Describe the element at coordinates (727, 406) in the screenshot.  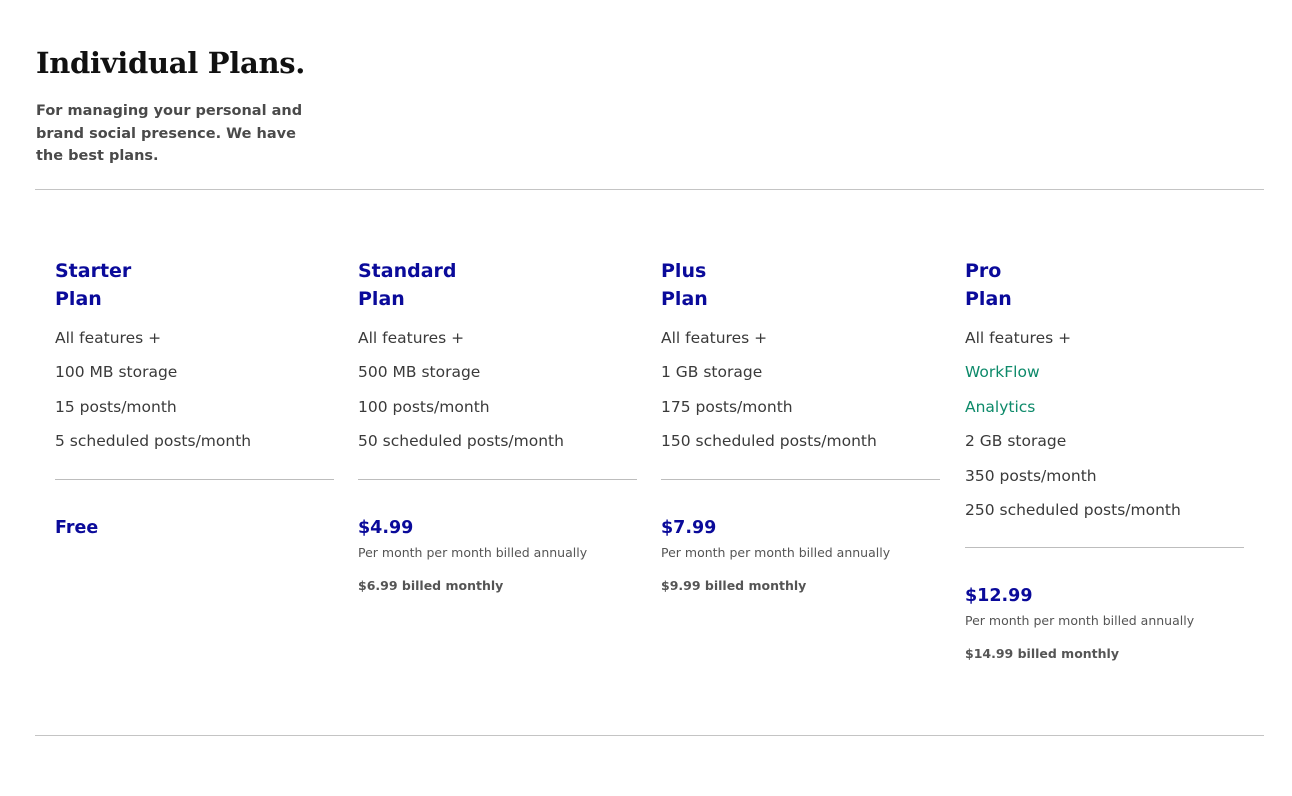
I see `feature-item: 175 posts/month` at that location.